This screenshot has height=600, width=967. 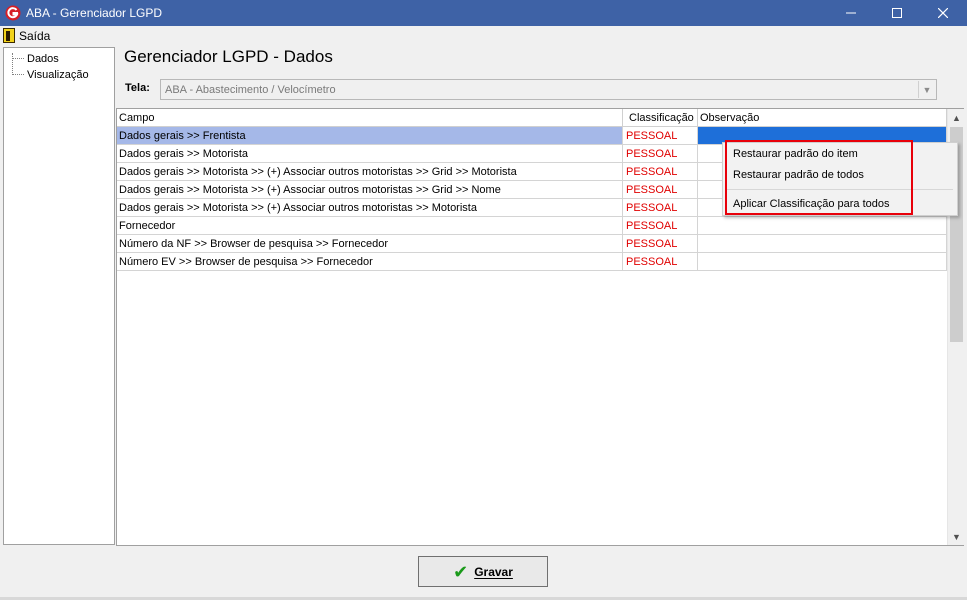 What do you see at coordinates (13, 13) in the screenshot?
I see `app-logo-icon` at bounding box center [13, 13].